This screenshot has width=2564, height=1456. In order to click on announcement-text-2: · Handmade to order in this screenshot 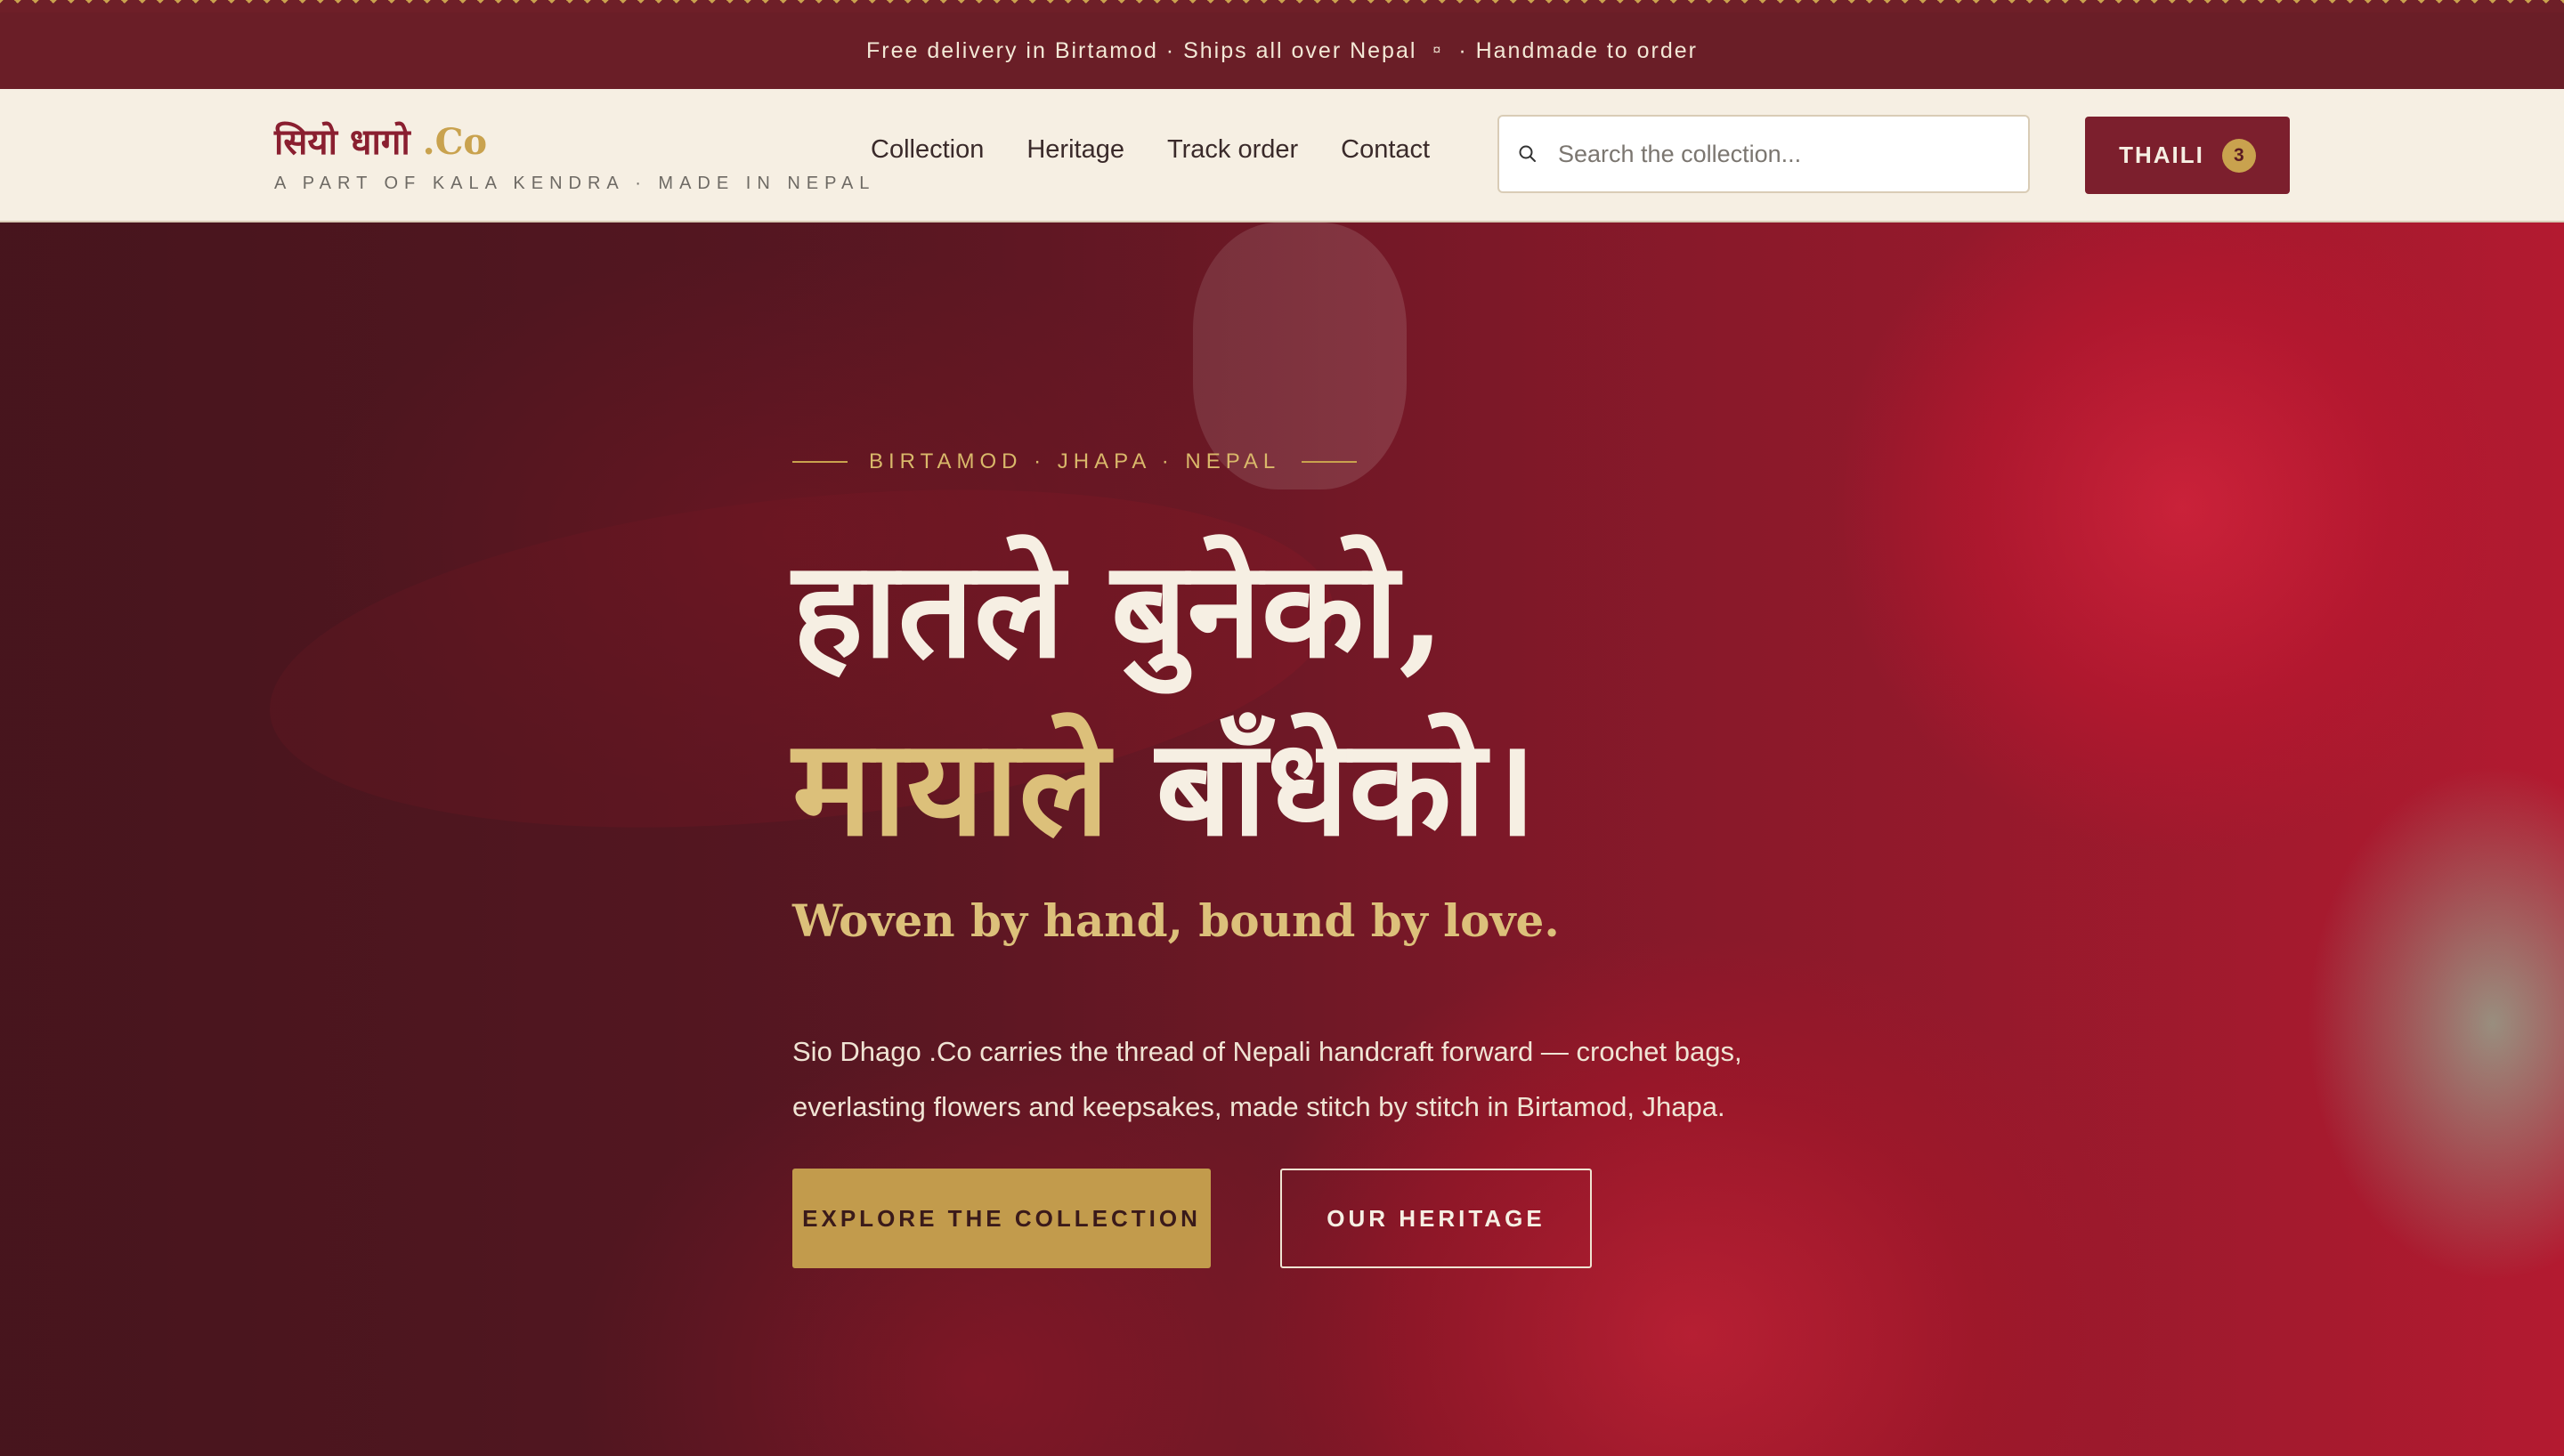, I will do `click(1578, 50)`.